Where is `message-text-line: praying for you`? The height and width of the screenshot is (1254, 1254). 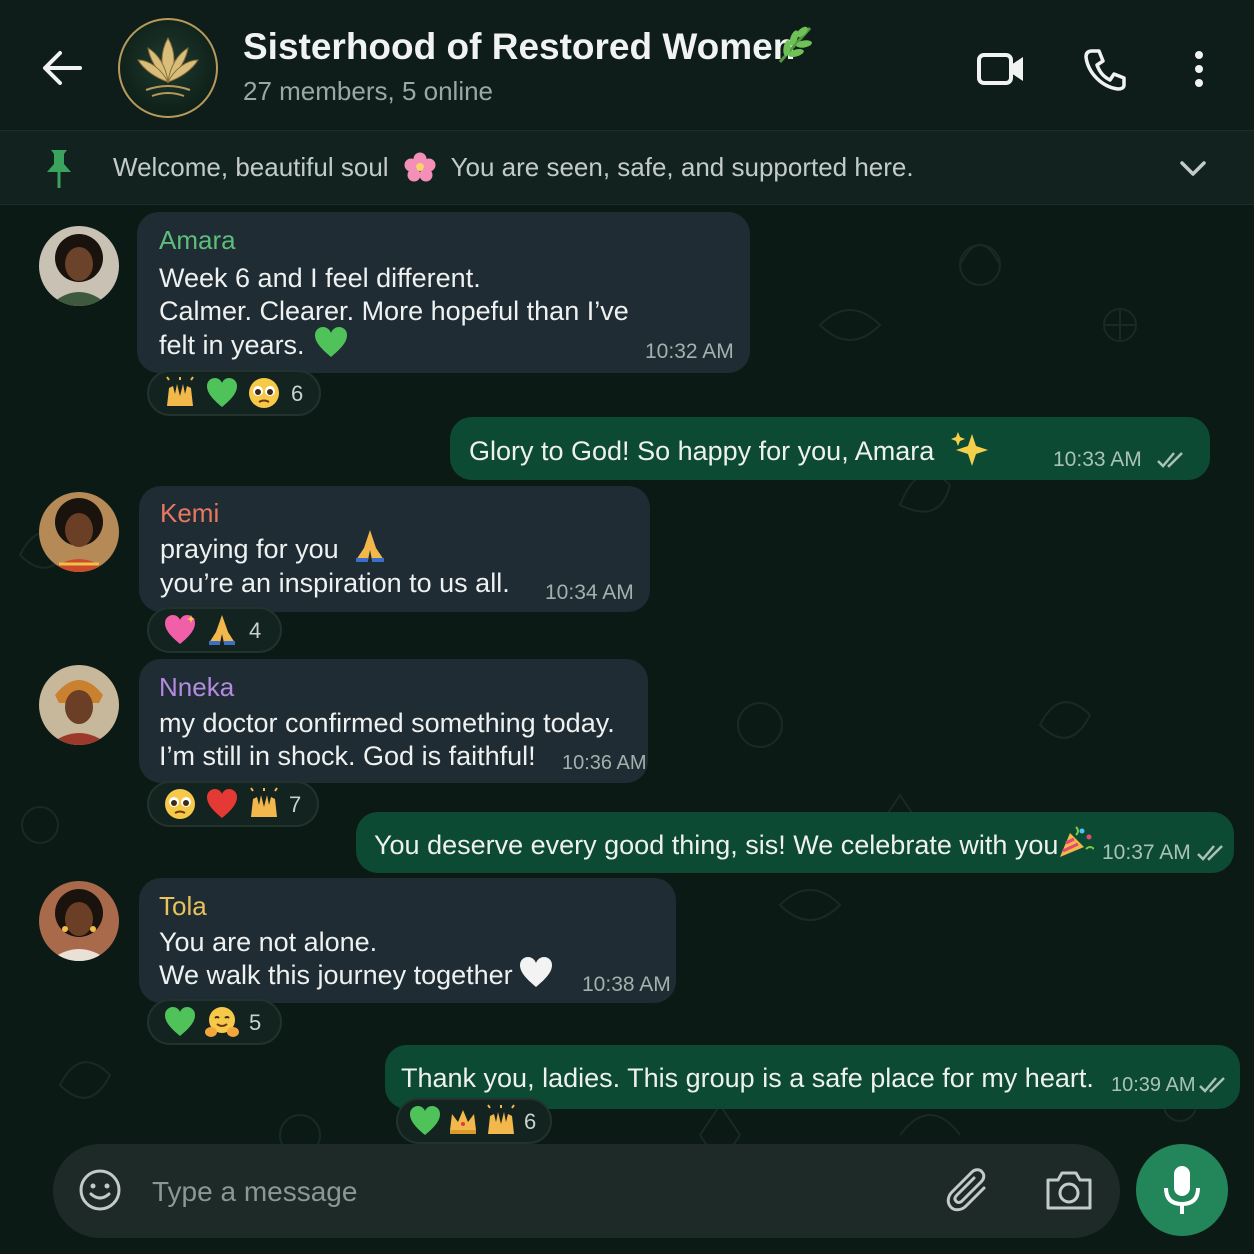
message-text-line: praying for you is located at coordinates (249, 549).